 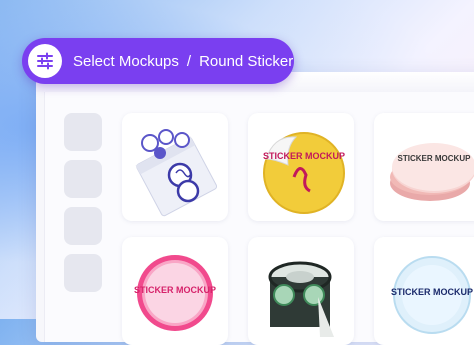 I want to click on clear-sticker-image: STICKER MOCKUP, so click(x=432, y=295).